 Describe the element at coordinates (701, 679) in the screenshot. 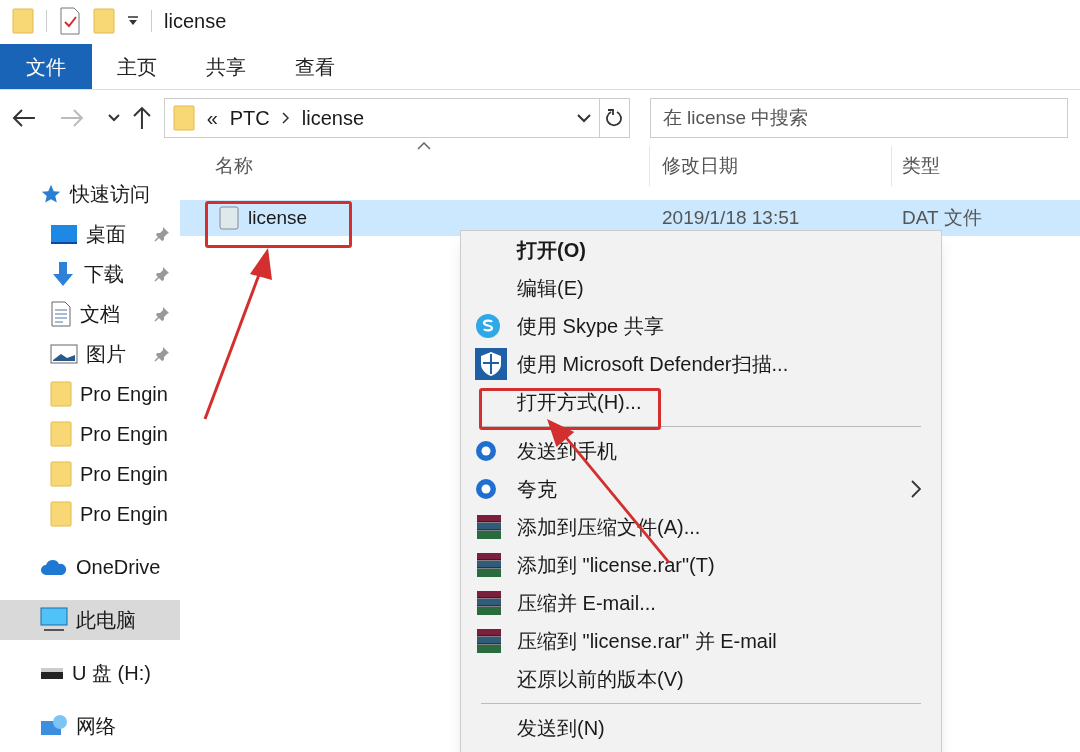

I see `menu-item: 还原以前的版本(V)` at that location.